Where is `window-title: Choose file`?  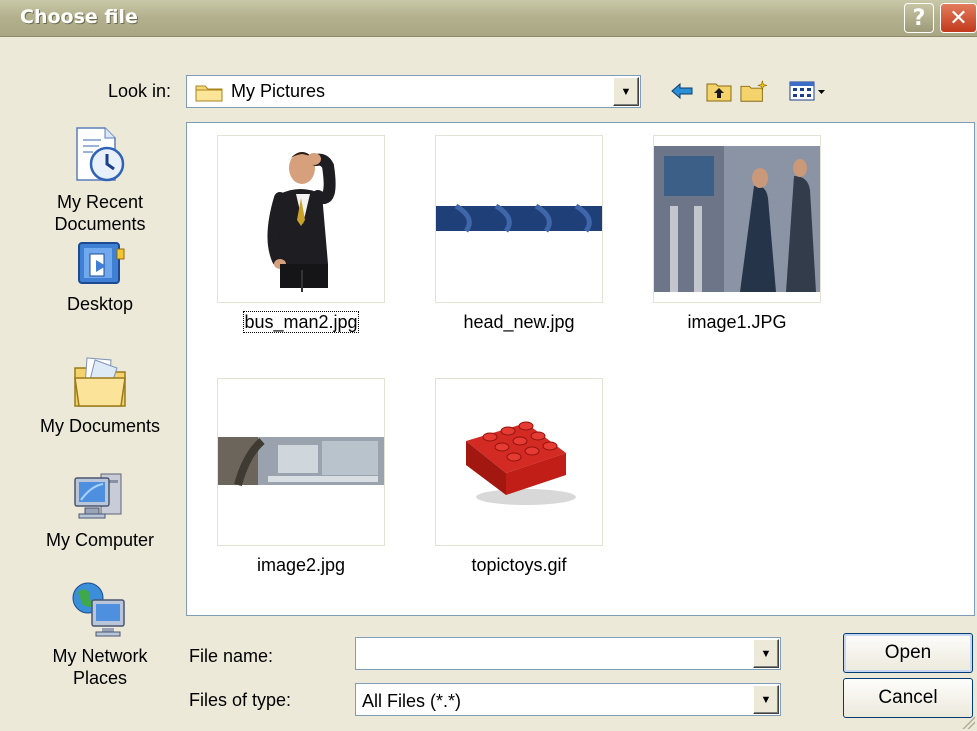
window-title: Choose file is located at coordinates (79, 17).